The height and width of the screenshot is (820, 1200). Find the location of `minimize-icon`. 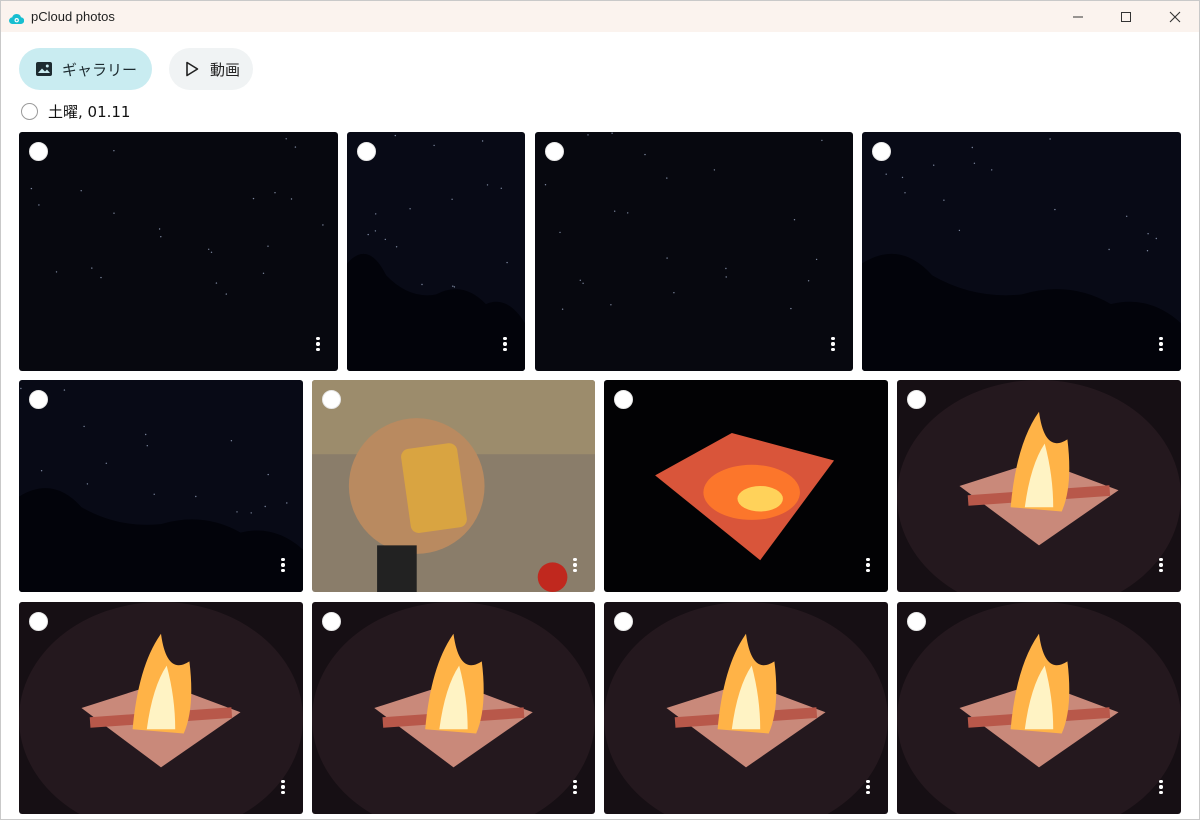

minimize-icon is located at coordinates (1078, 16).